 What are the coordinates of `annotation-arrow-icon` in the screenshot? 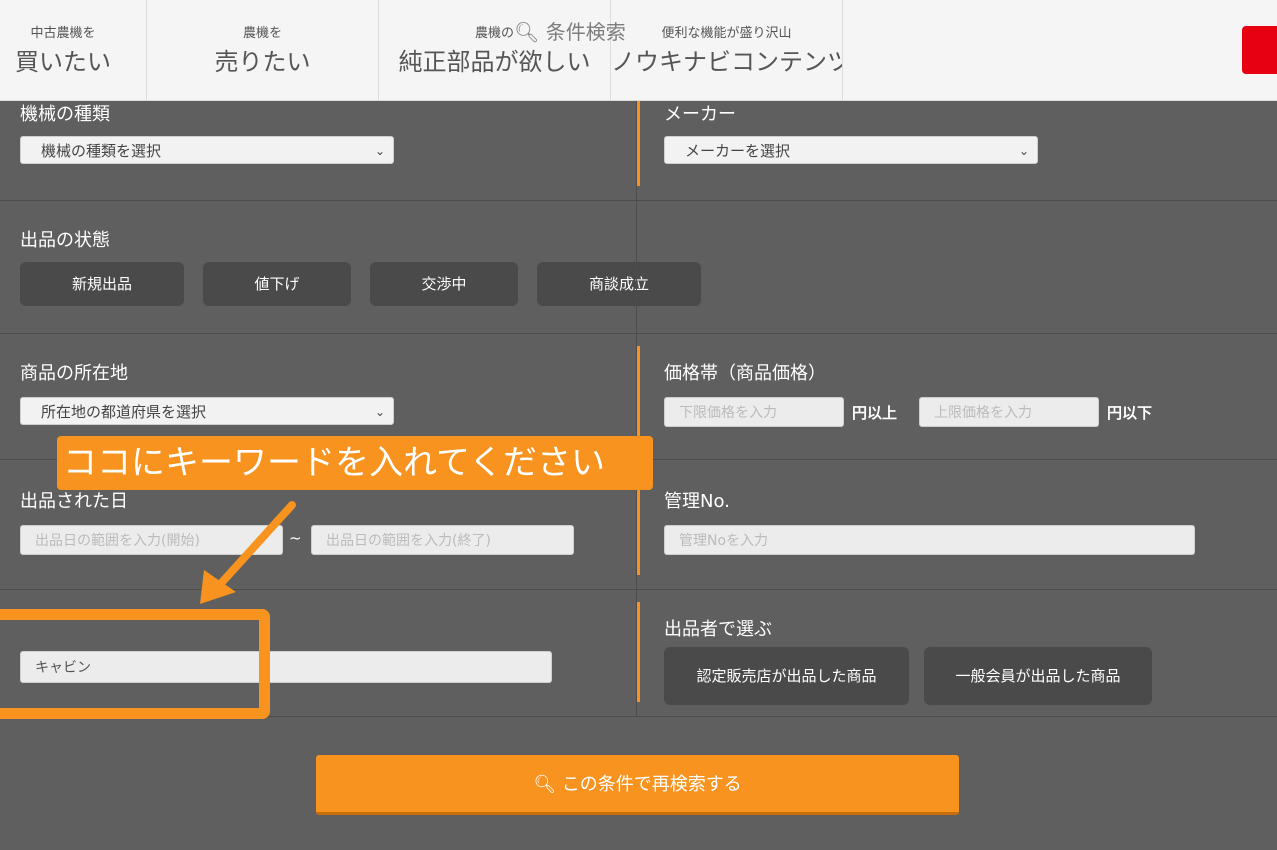 It's located at (248, 552).